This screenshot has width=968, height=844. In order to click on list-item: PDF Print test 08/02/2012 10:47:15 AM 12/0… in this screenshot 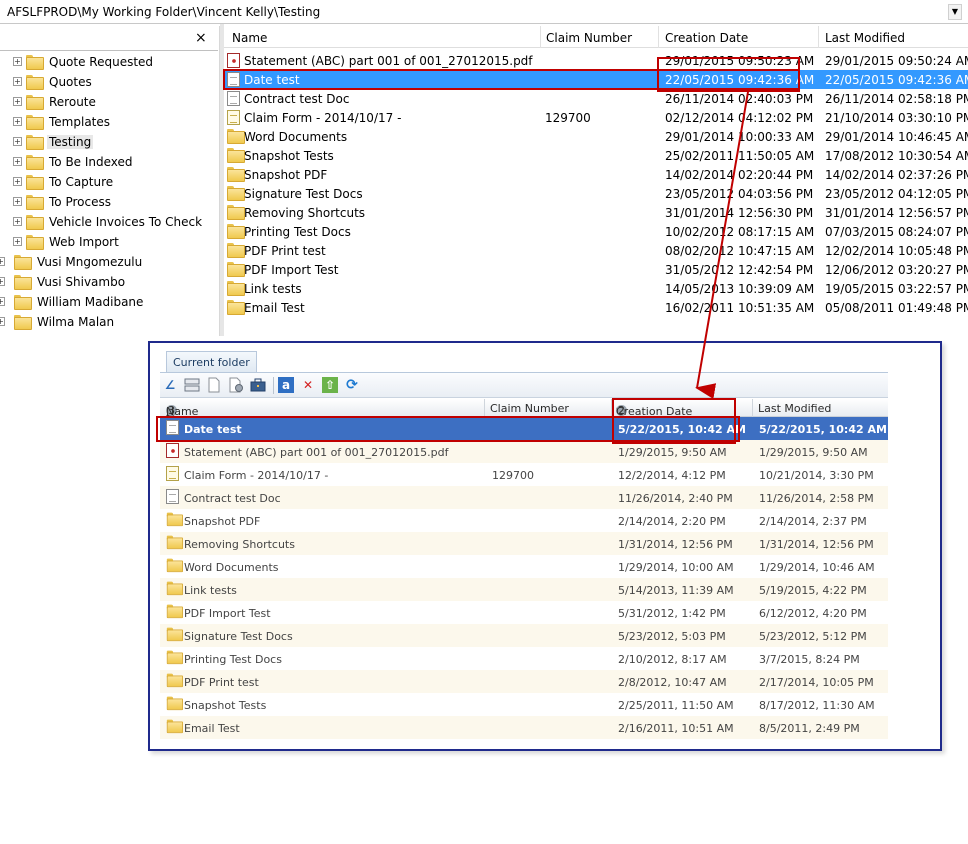, I will do `click(596, 250)`.